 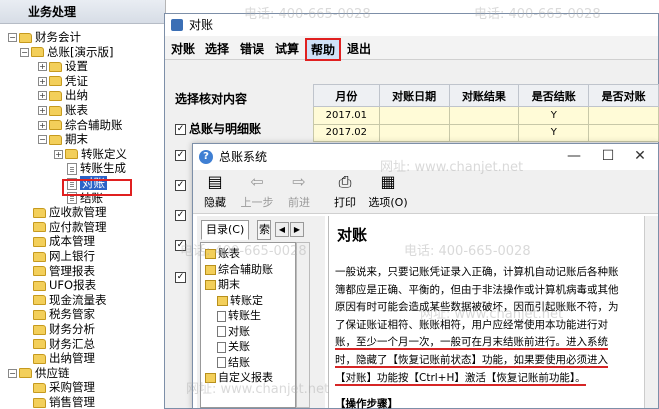 What do you see at coordinates (257, 202) in the screenshot?
I see `back-label: 上一步` at bounding box center [257, 202].